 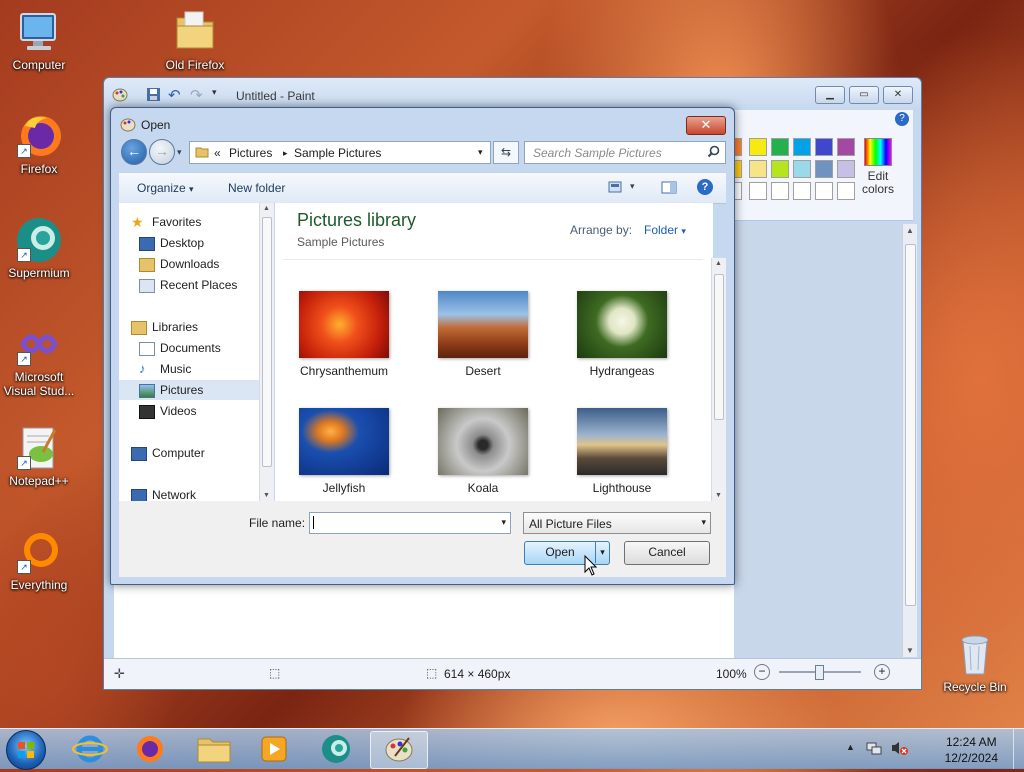 I want to click on new-folder-button: New folder, so click(x=256, y=188).